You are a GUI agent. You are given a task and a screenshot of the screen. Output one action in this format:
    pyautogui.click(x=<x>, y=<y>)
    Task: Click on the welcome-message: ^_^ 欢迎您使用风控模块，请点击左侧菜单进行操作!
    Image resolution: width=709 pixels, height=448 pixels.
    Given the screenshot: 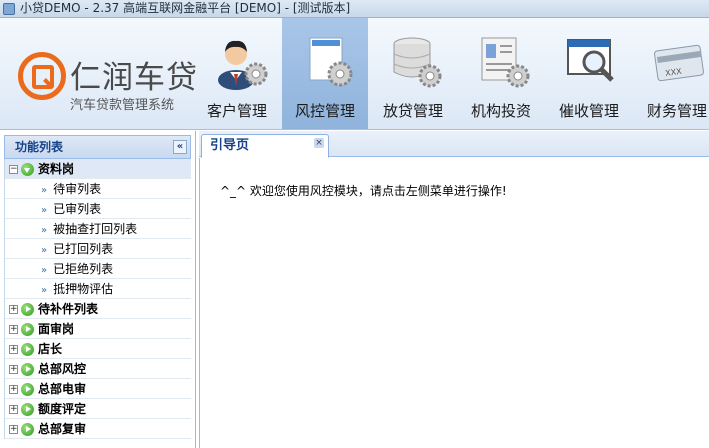 What is the action you would take?
    pyautogui.click(x=363, y=191)
    